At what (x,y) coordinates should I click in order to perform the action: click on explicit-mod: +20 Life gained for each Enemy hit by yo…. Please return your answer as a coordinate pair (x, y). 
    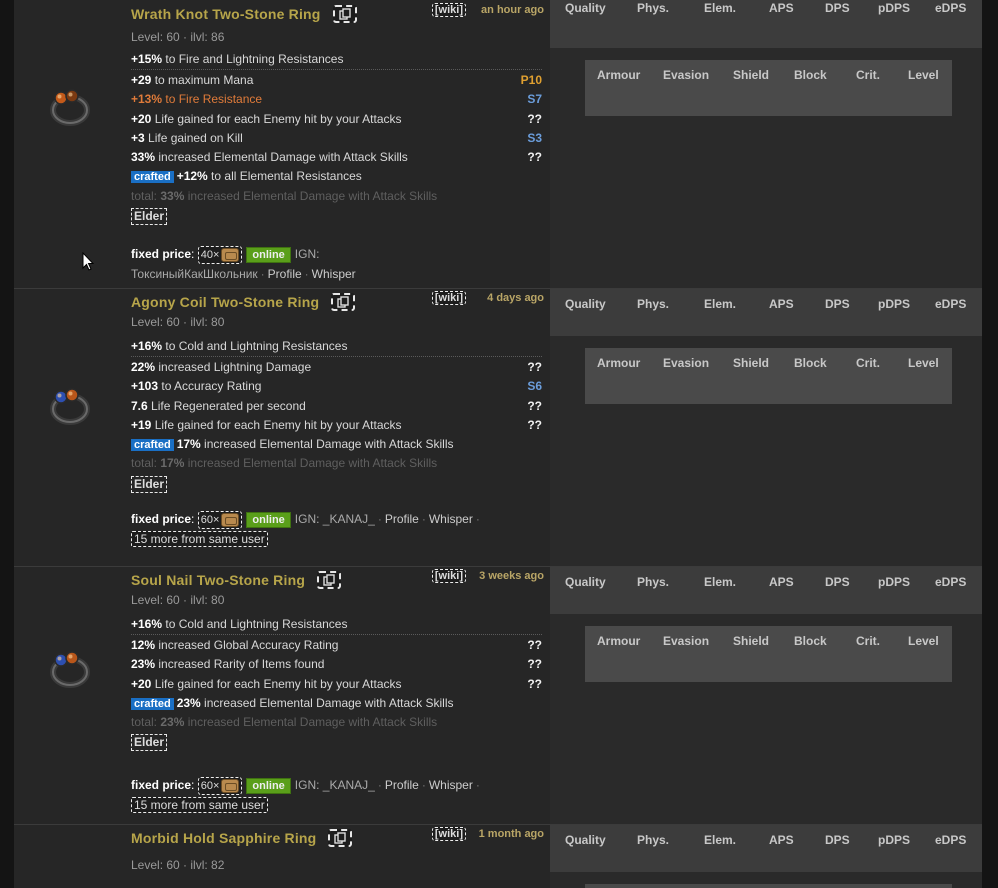
    Looking at the image, I should click on (336, 119).